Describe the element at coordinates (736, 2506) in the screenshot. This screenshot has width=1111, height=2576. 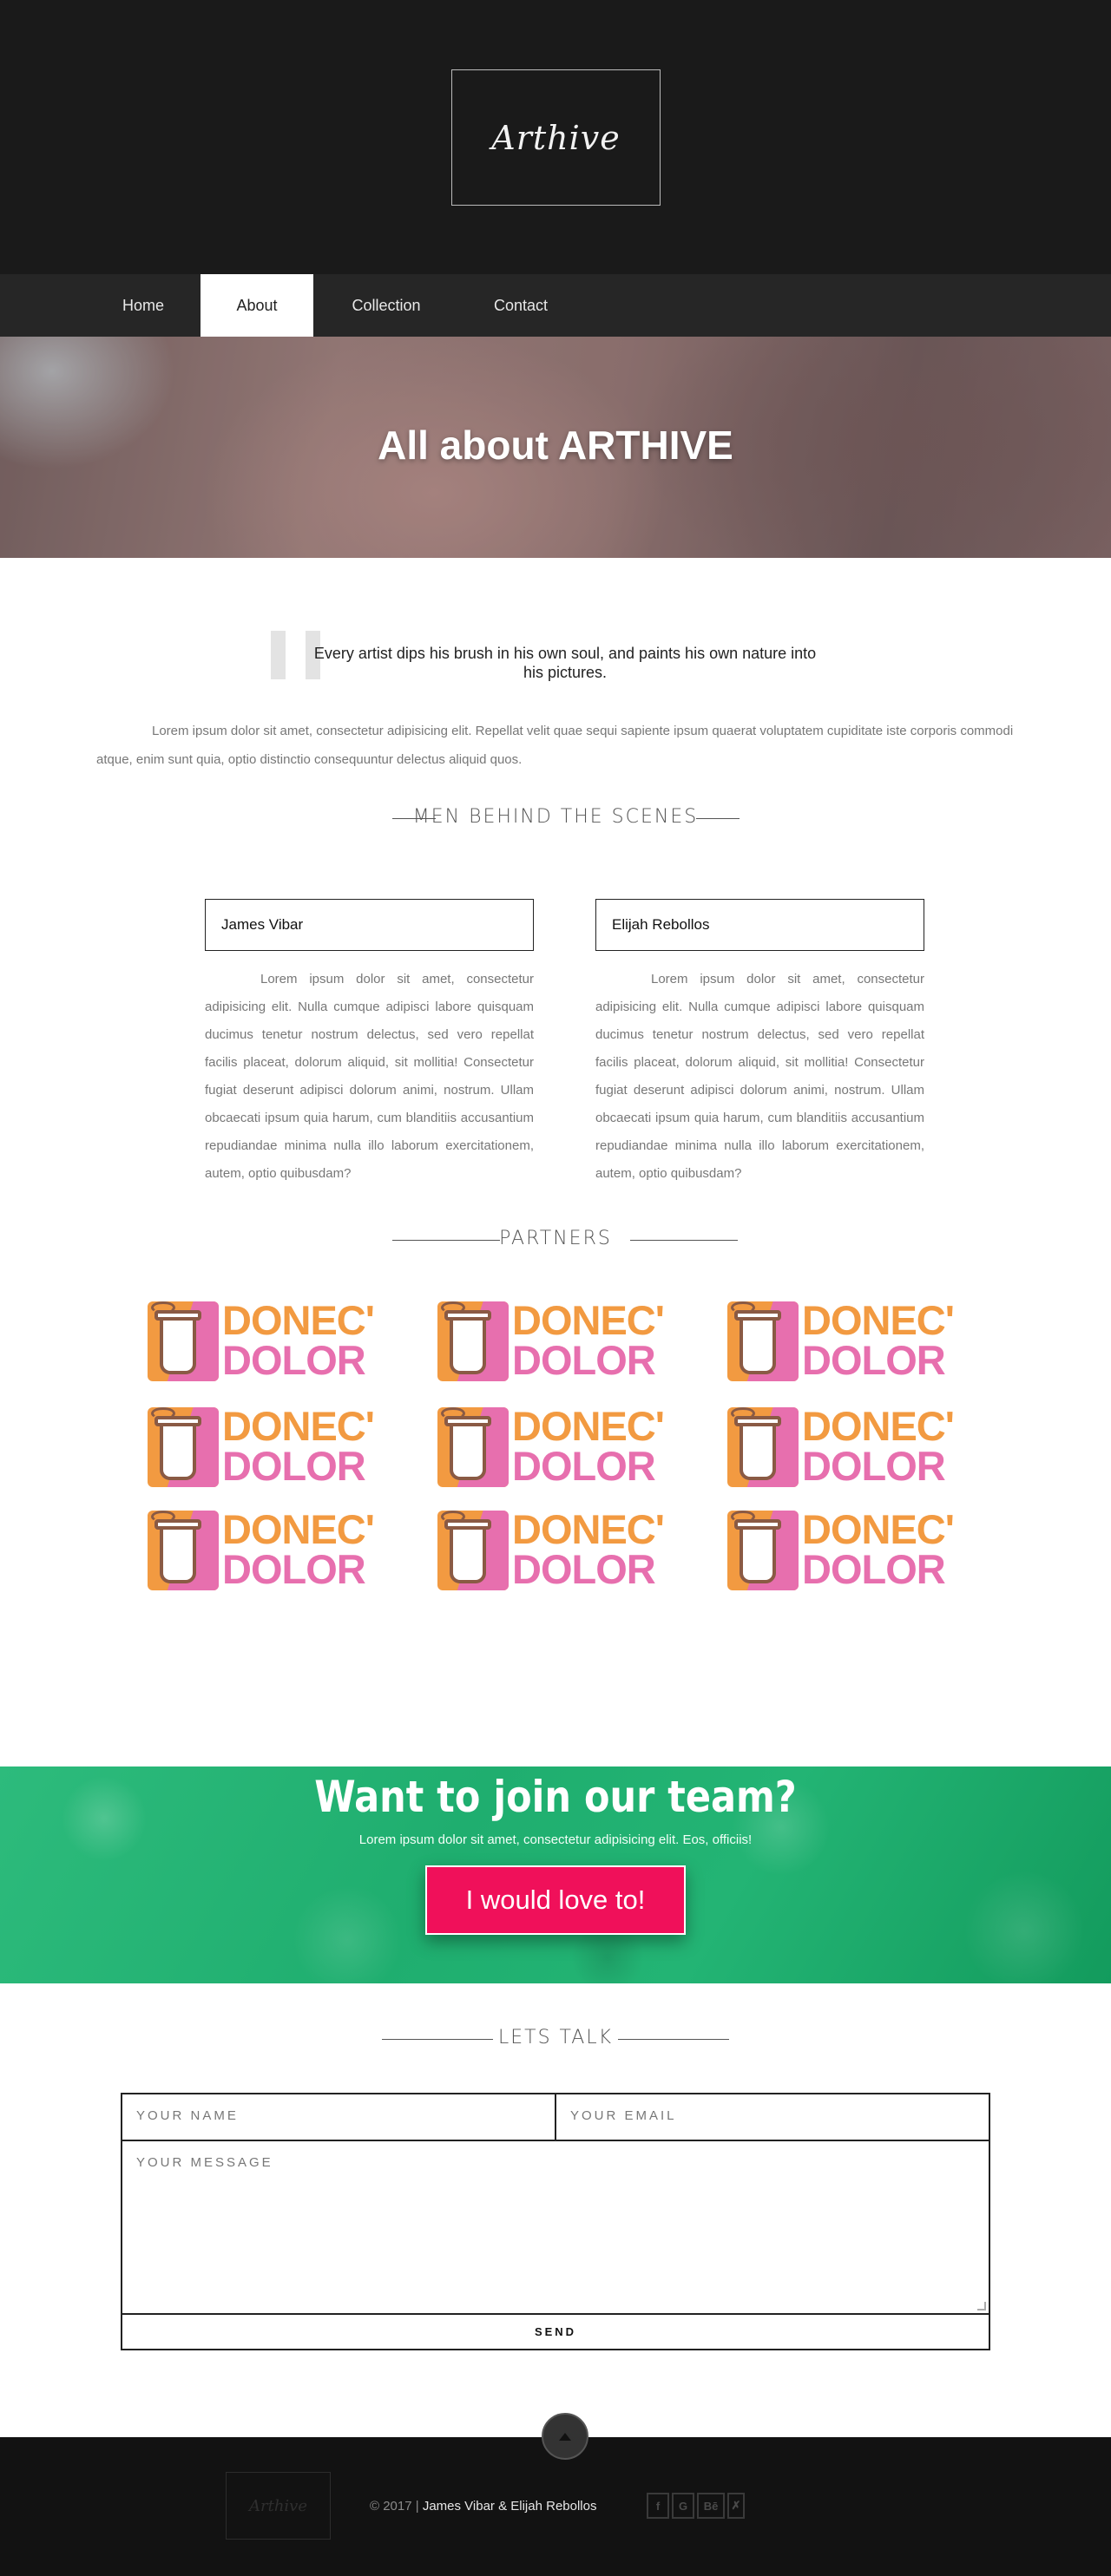
I see `x-icon: ✗` at that location.